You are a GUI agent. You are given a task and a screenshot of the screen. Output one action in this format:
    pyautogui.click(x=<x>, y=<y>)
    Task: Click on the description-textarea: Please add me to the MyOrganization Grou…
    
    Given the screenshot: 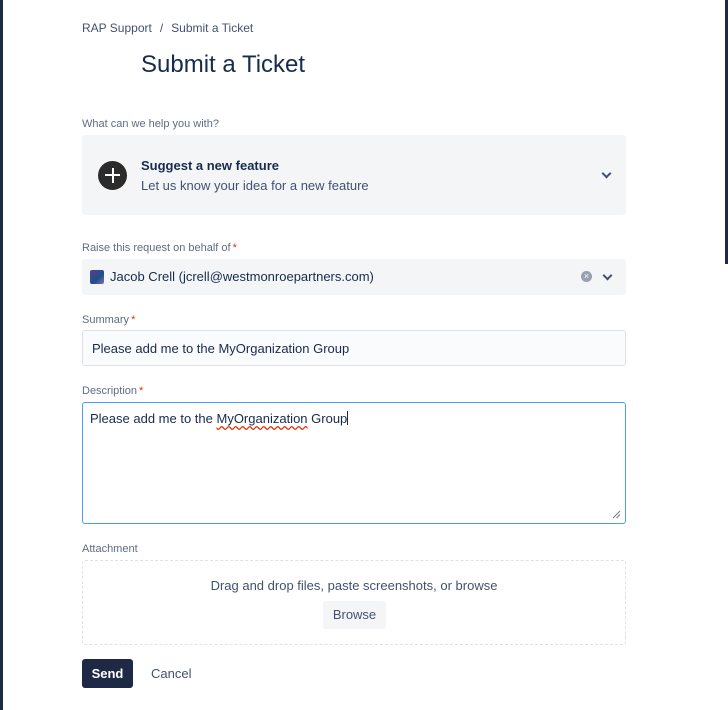 What is the action you would take?
    pyautogui.click(x=354, y=463)
    